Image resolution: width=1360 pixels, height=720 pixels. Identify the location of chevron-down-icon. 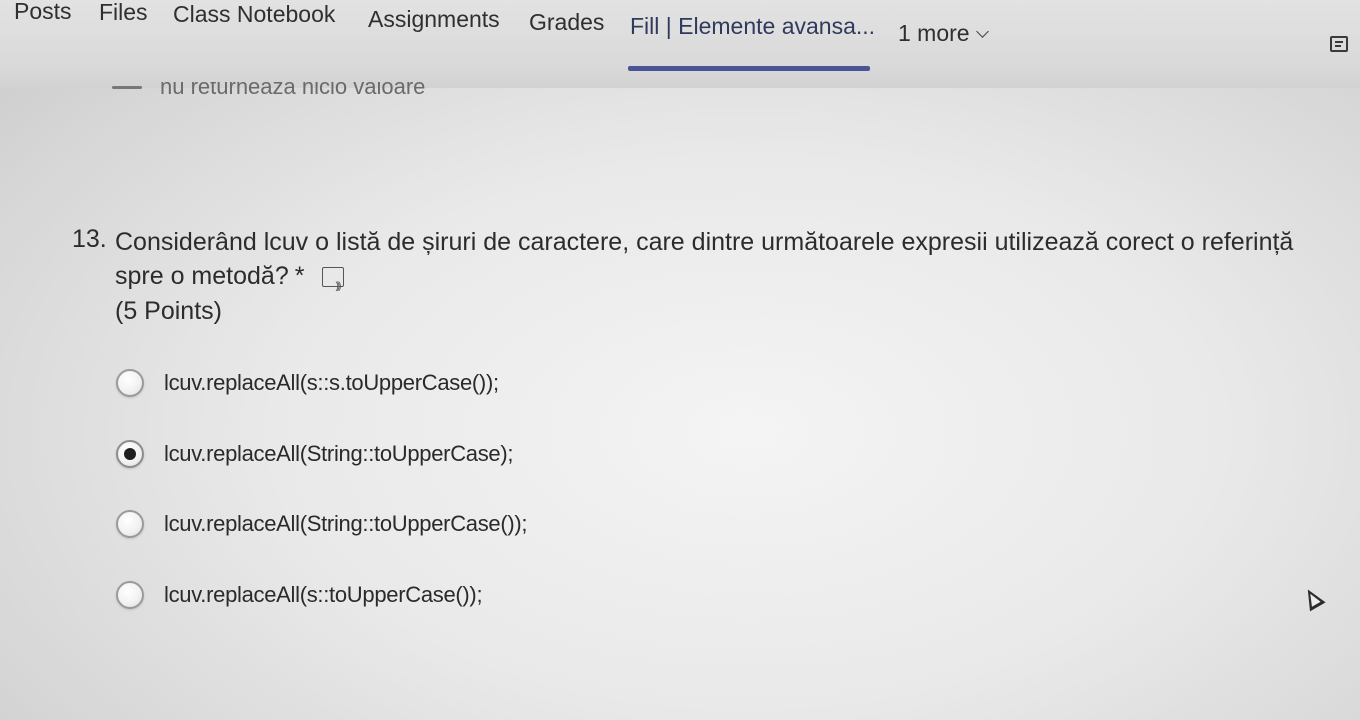
(982, 31).